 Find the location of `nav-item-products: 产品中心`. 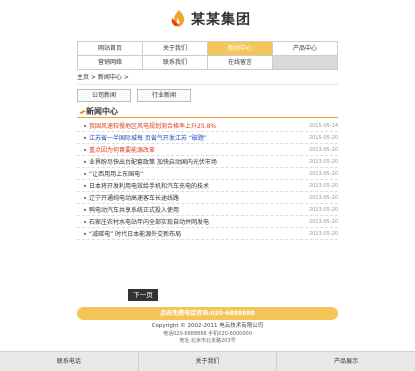

nav-item-products: 产品中心 is located at coordinates (305, 49).